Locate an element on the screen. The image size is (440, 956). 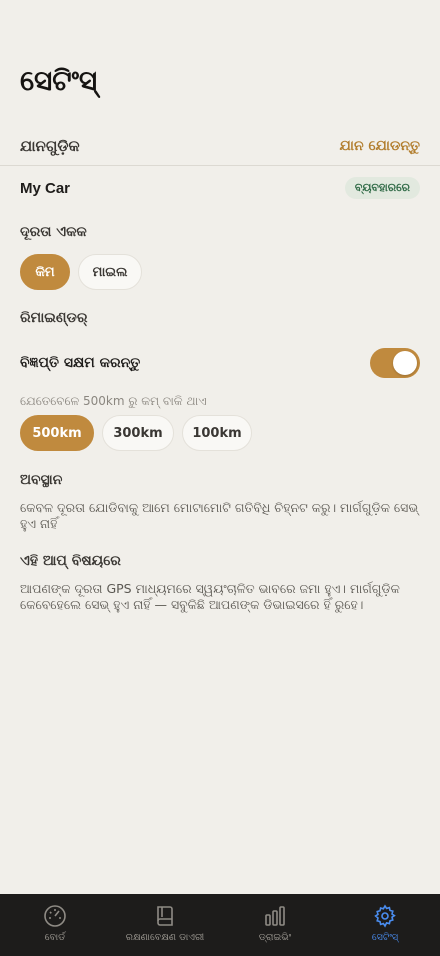
vehicle-name: My Car is located at coordinates (45, 188).